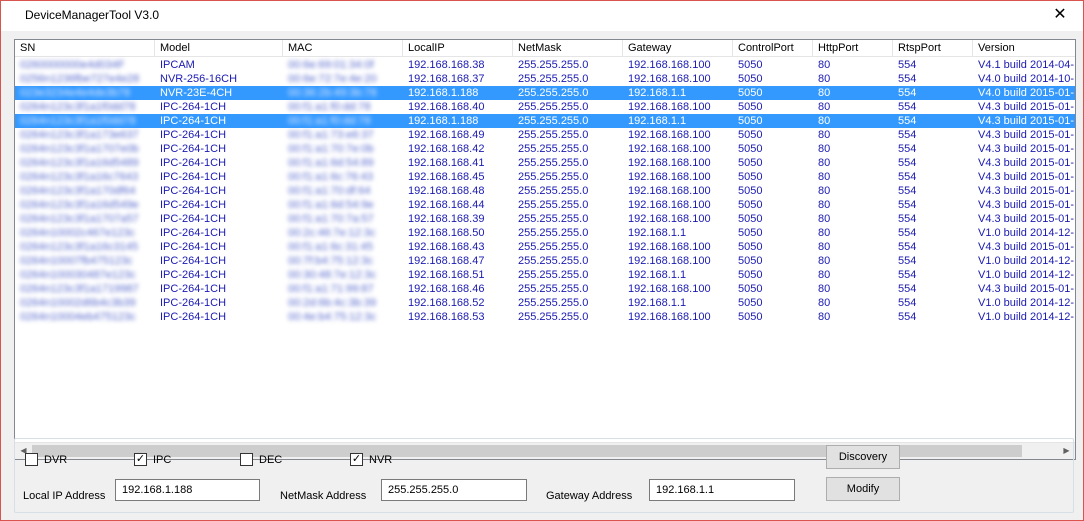 Image resolution: width=1084 pixels, height=521 pixels. Describe the element at coordinates (343, 48) in the screenshot. I see `header-col-mac: MAC` at that location.